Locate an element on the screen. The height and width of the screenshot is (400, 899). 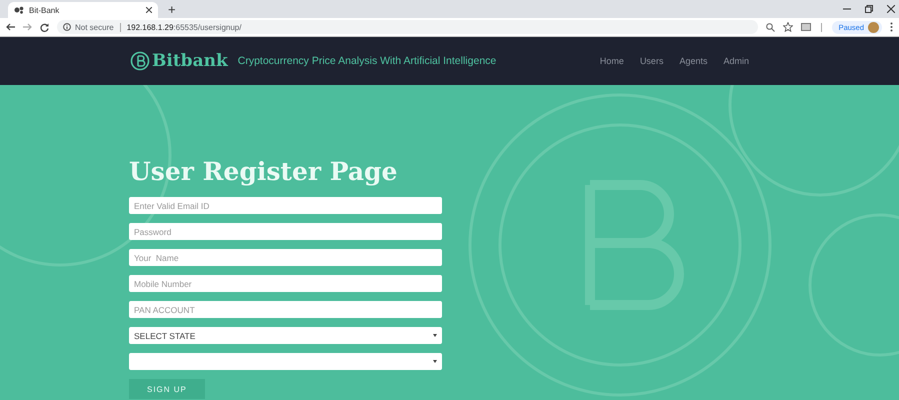
menu-icon is located at coordinates (891, 27).